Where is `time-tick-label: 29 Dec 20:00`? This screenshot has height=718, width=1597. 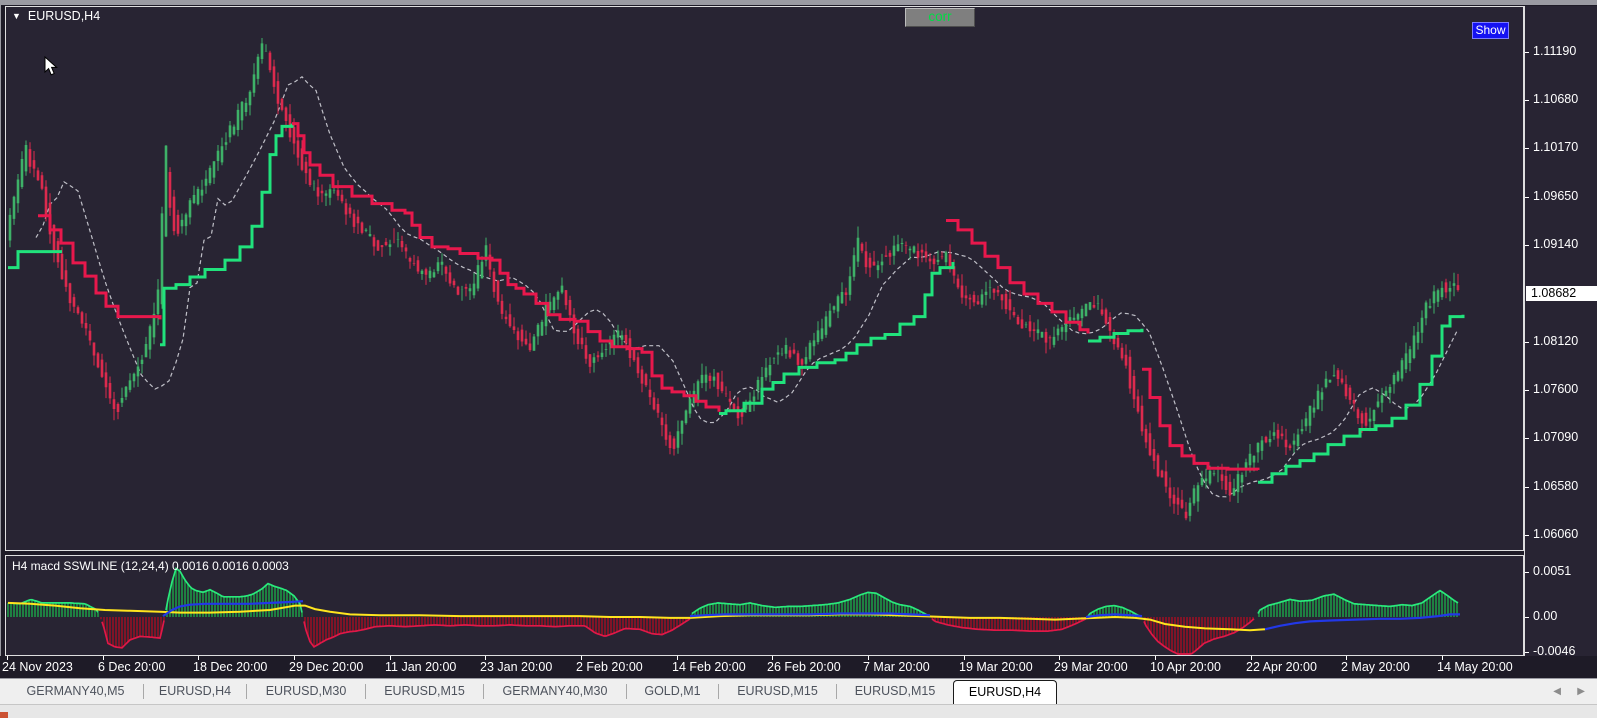 time-tick-label: 29 Dec 20:00 is located at coordinates (326, 667).